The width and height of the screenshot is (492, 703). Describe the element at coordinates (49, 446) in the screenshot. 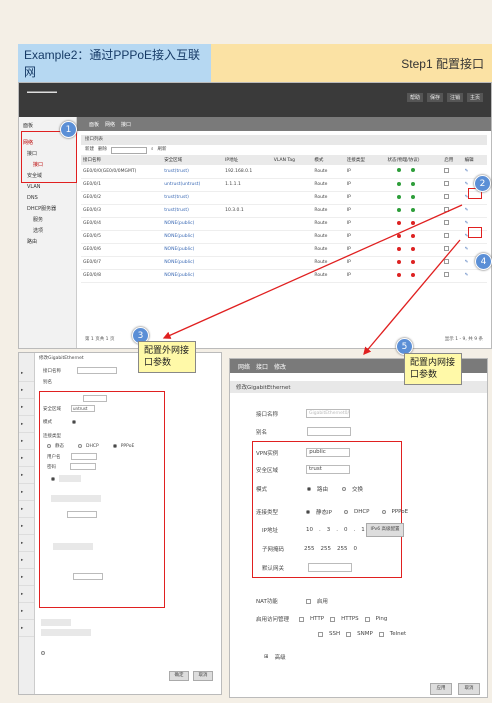

I see `wan-static-radio` at that location.